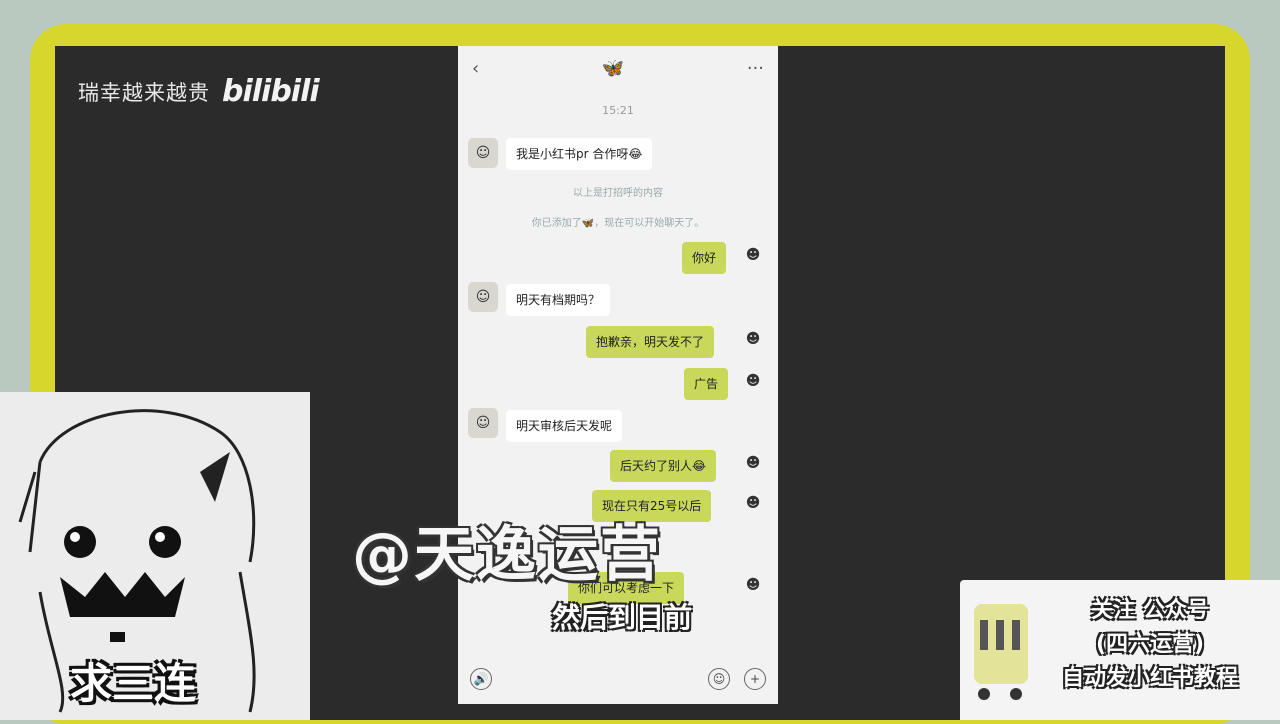  Describe the element at coordinates (564, 426) in the screenshot. I see `chat-message: 明天审核后天发呢` at that location.